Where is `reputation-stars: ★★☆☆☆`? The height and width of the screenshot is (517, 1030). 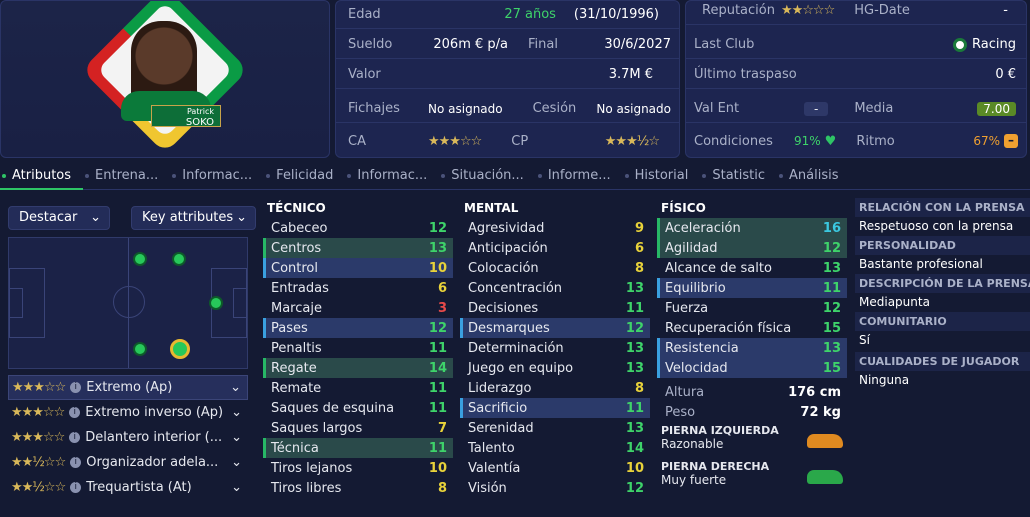
reputation-stars: ★★☆☆☆ is located at coordinates (807, 10).